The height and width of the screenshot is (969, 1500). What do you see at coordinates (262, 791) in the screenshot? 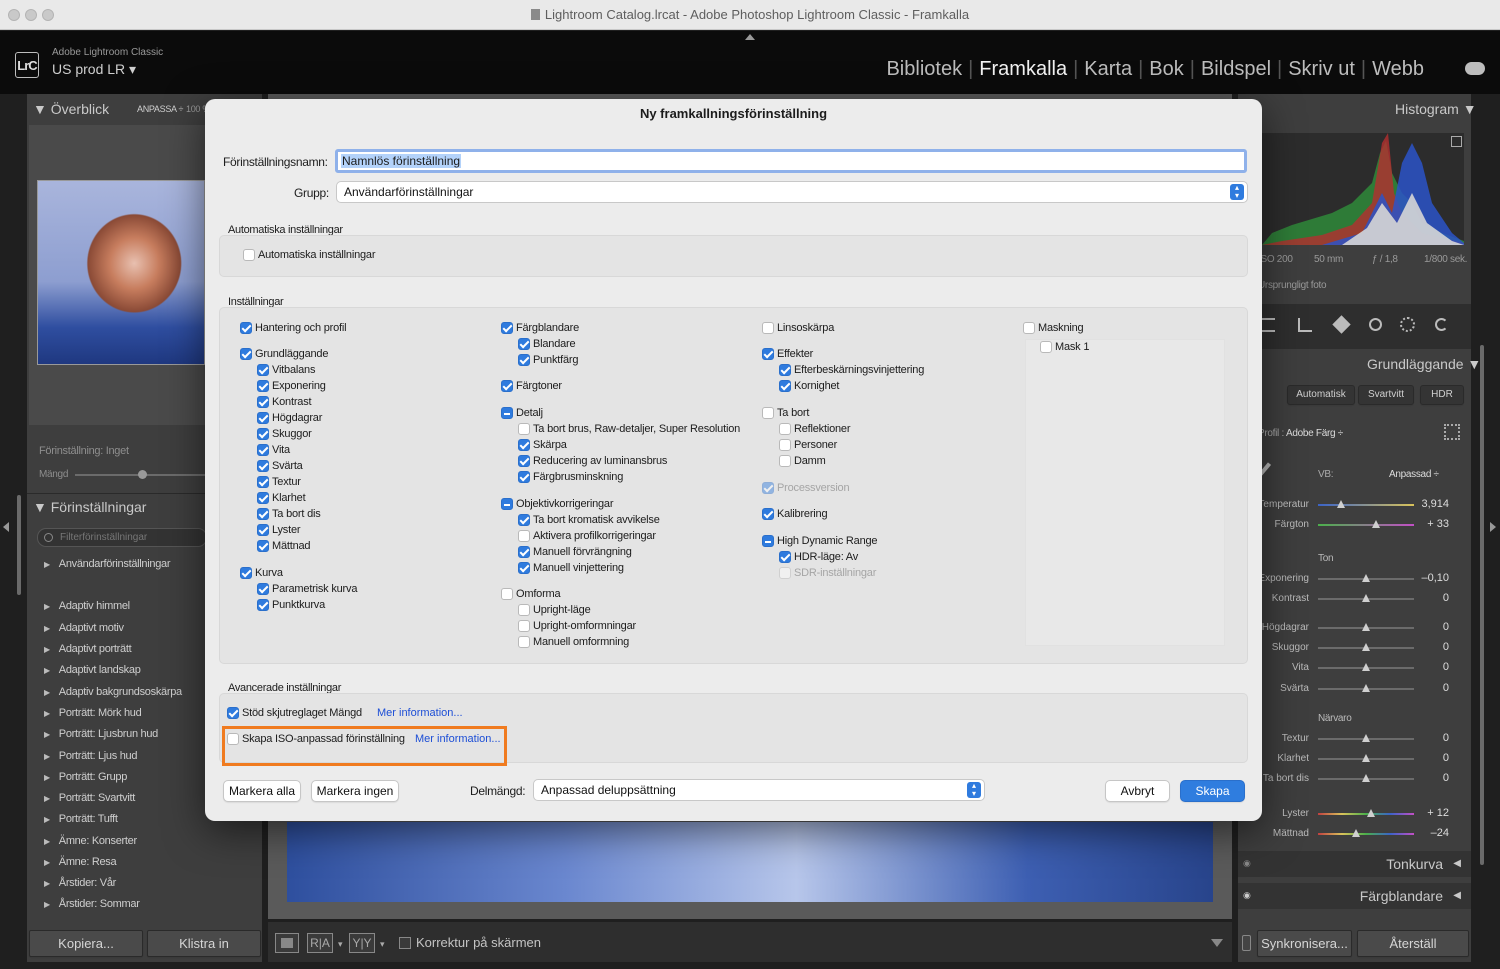
I see `check-all-button: Markera alla` at bounding box center [262, 791].